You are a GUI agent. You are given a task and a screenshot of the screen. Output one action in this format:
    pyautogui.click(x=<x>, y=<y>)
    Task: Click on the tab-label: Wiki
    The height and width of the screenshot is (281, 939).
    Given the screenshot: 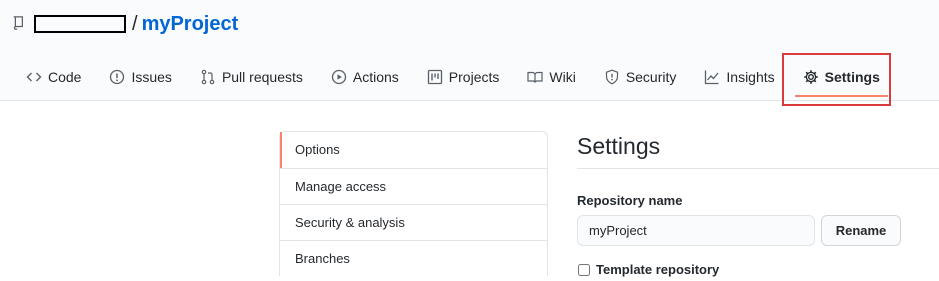 What is the action you would take?
    pyautogui.click(x=562, y=77)
    